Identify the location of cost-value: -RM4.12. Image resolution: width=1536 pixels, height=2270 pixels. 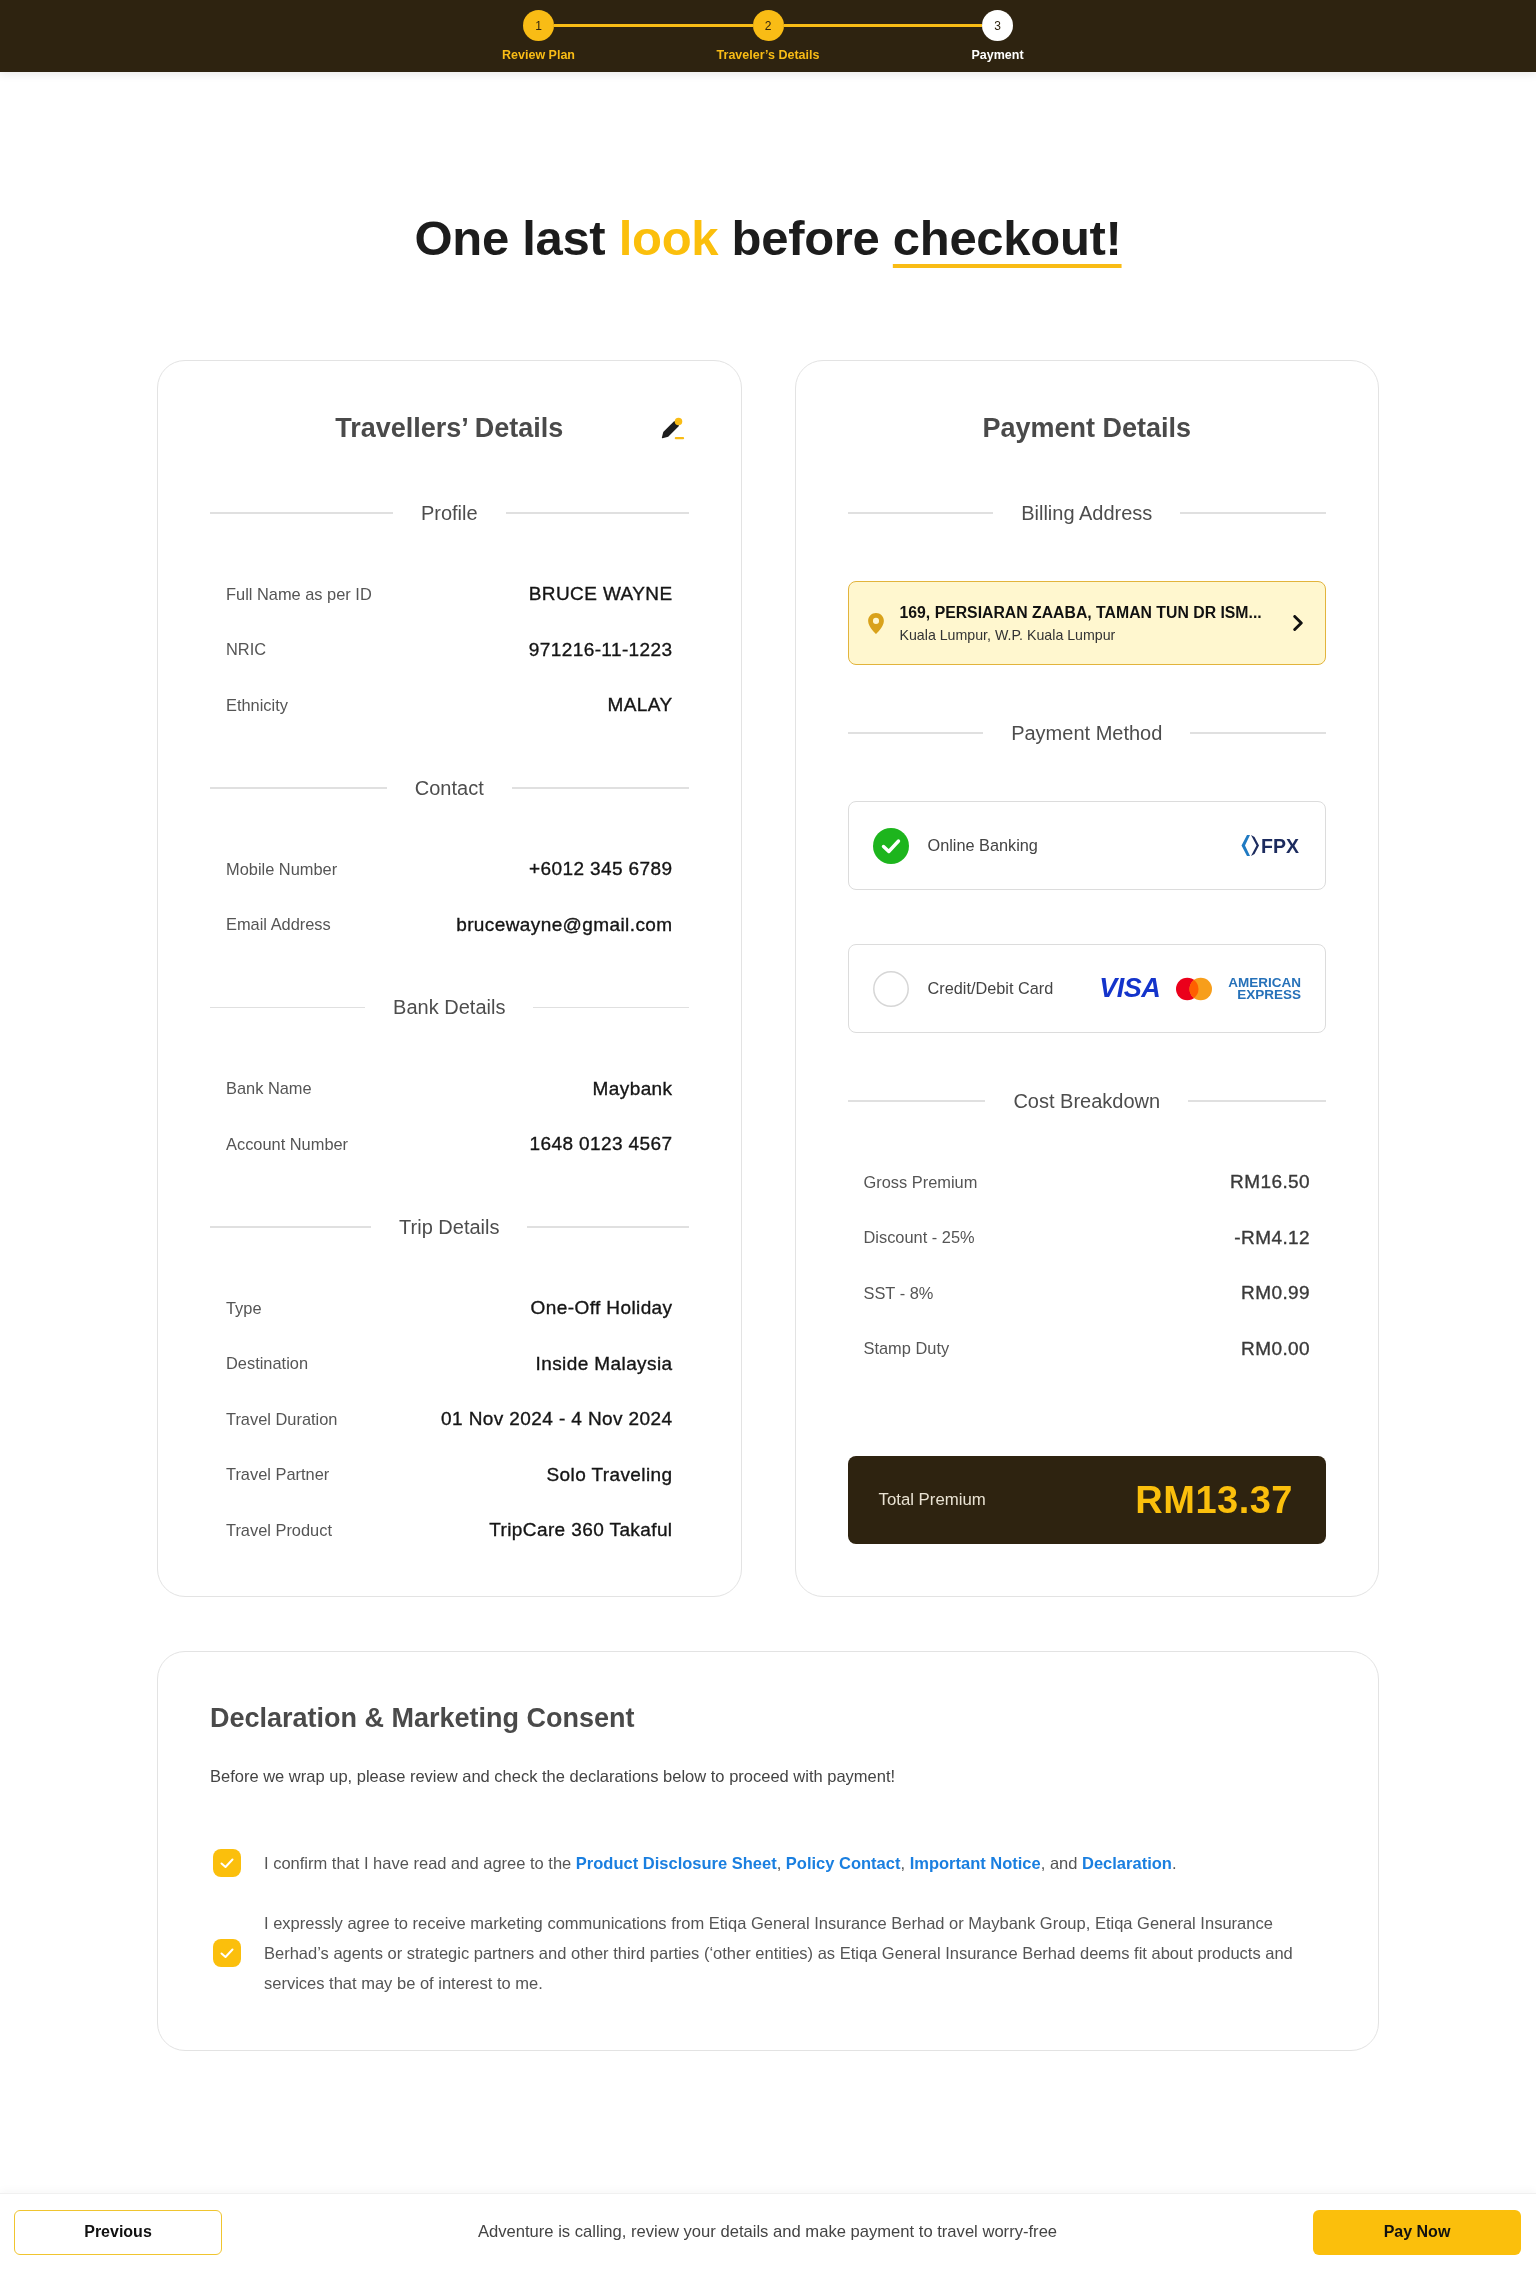
(1272, 1237).